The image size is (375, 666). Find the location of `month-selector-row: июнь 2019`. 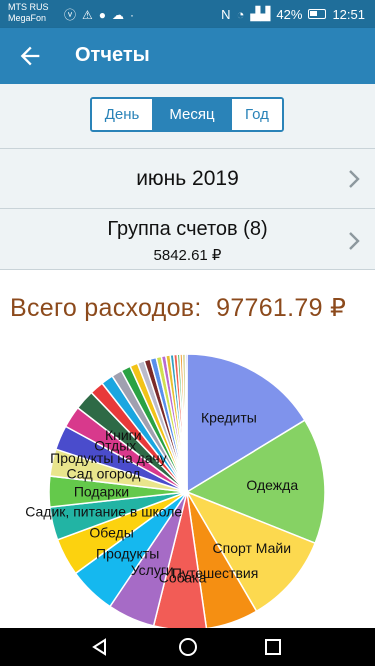

month-selector-row: июнь 2019 is located at coordinates (187, 178).